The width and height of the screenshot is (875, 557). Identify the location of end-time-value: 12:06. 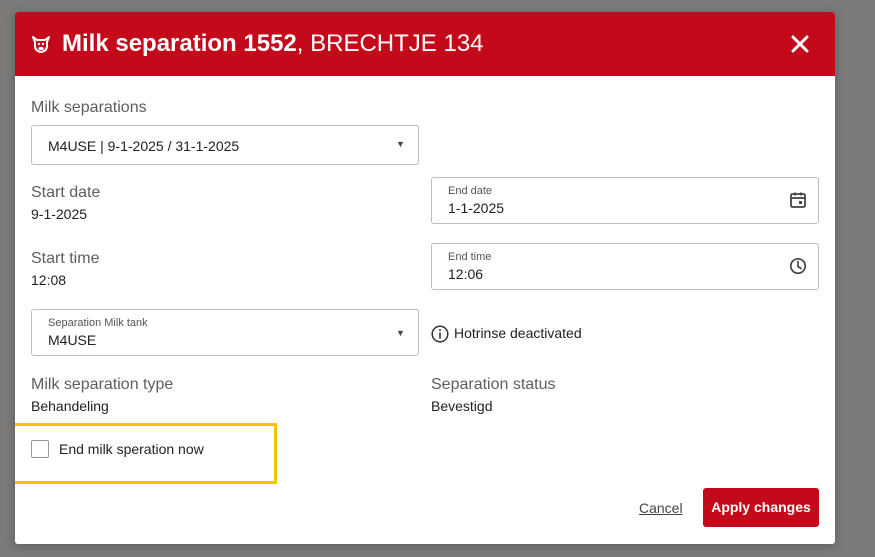
(466, 274).